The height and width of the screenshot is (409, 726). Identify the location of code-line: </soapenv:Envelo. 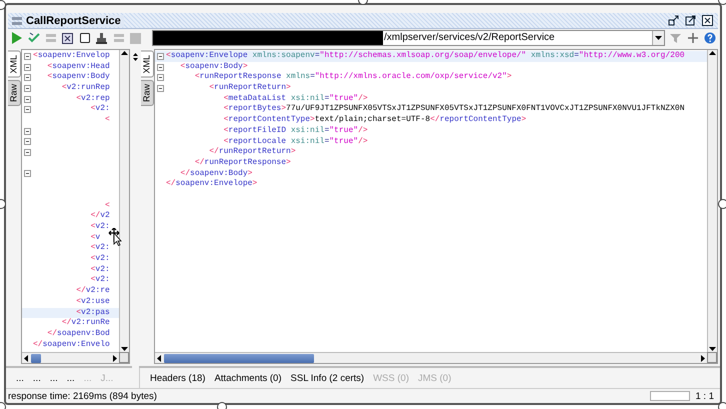
(71, 345).